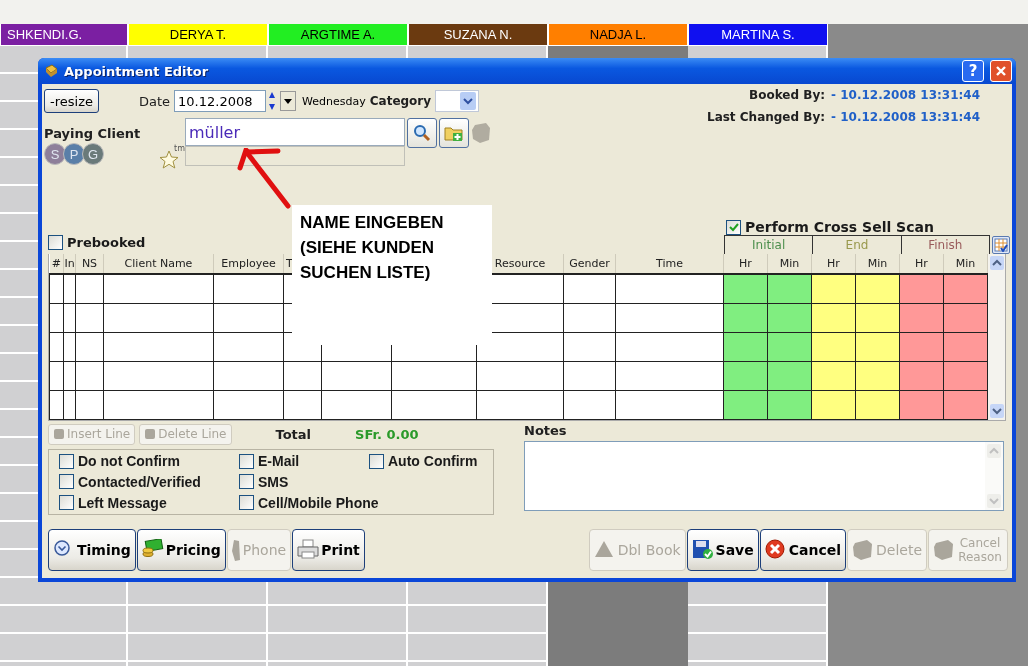  What do you see at coordinates (546, 431) in the screenshot?
I see `notes-label: Notes` at bounding box center [546, 431].